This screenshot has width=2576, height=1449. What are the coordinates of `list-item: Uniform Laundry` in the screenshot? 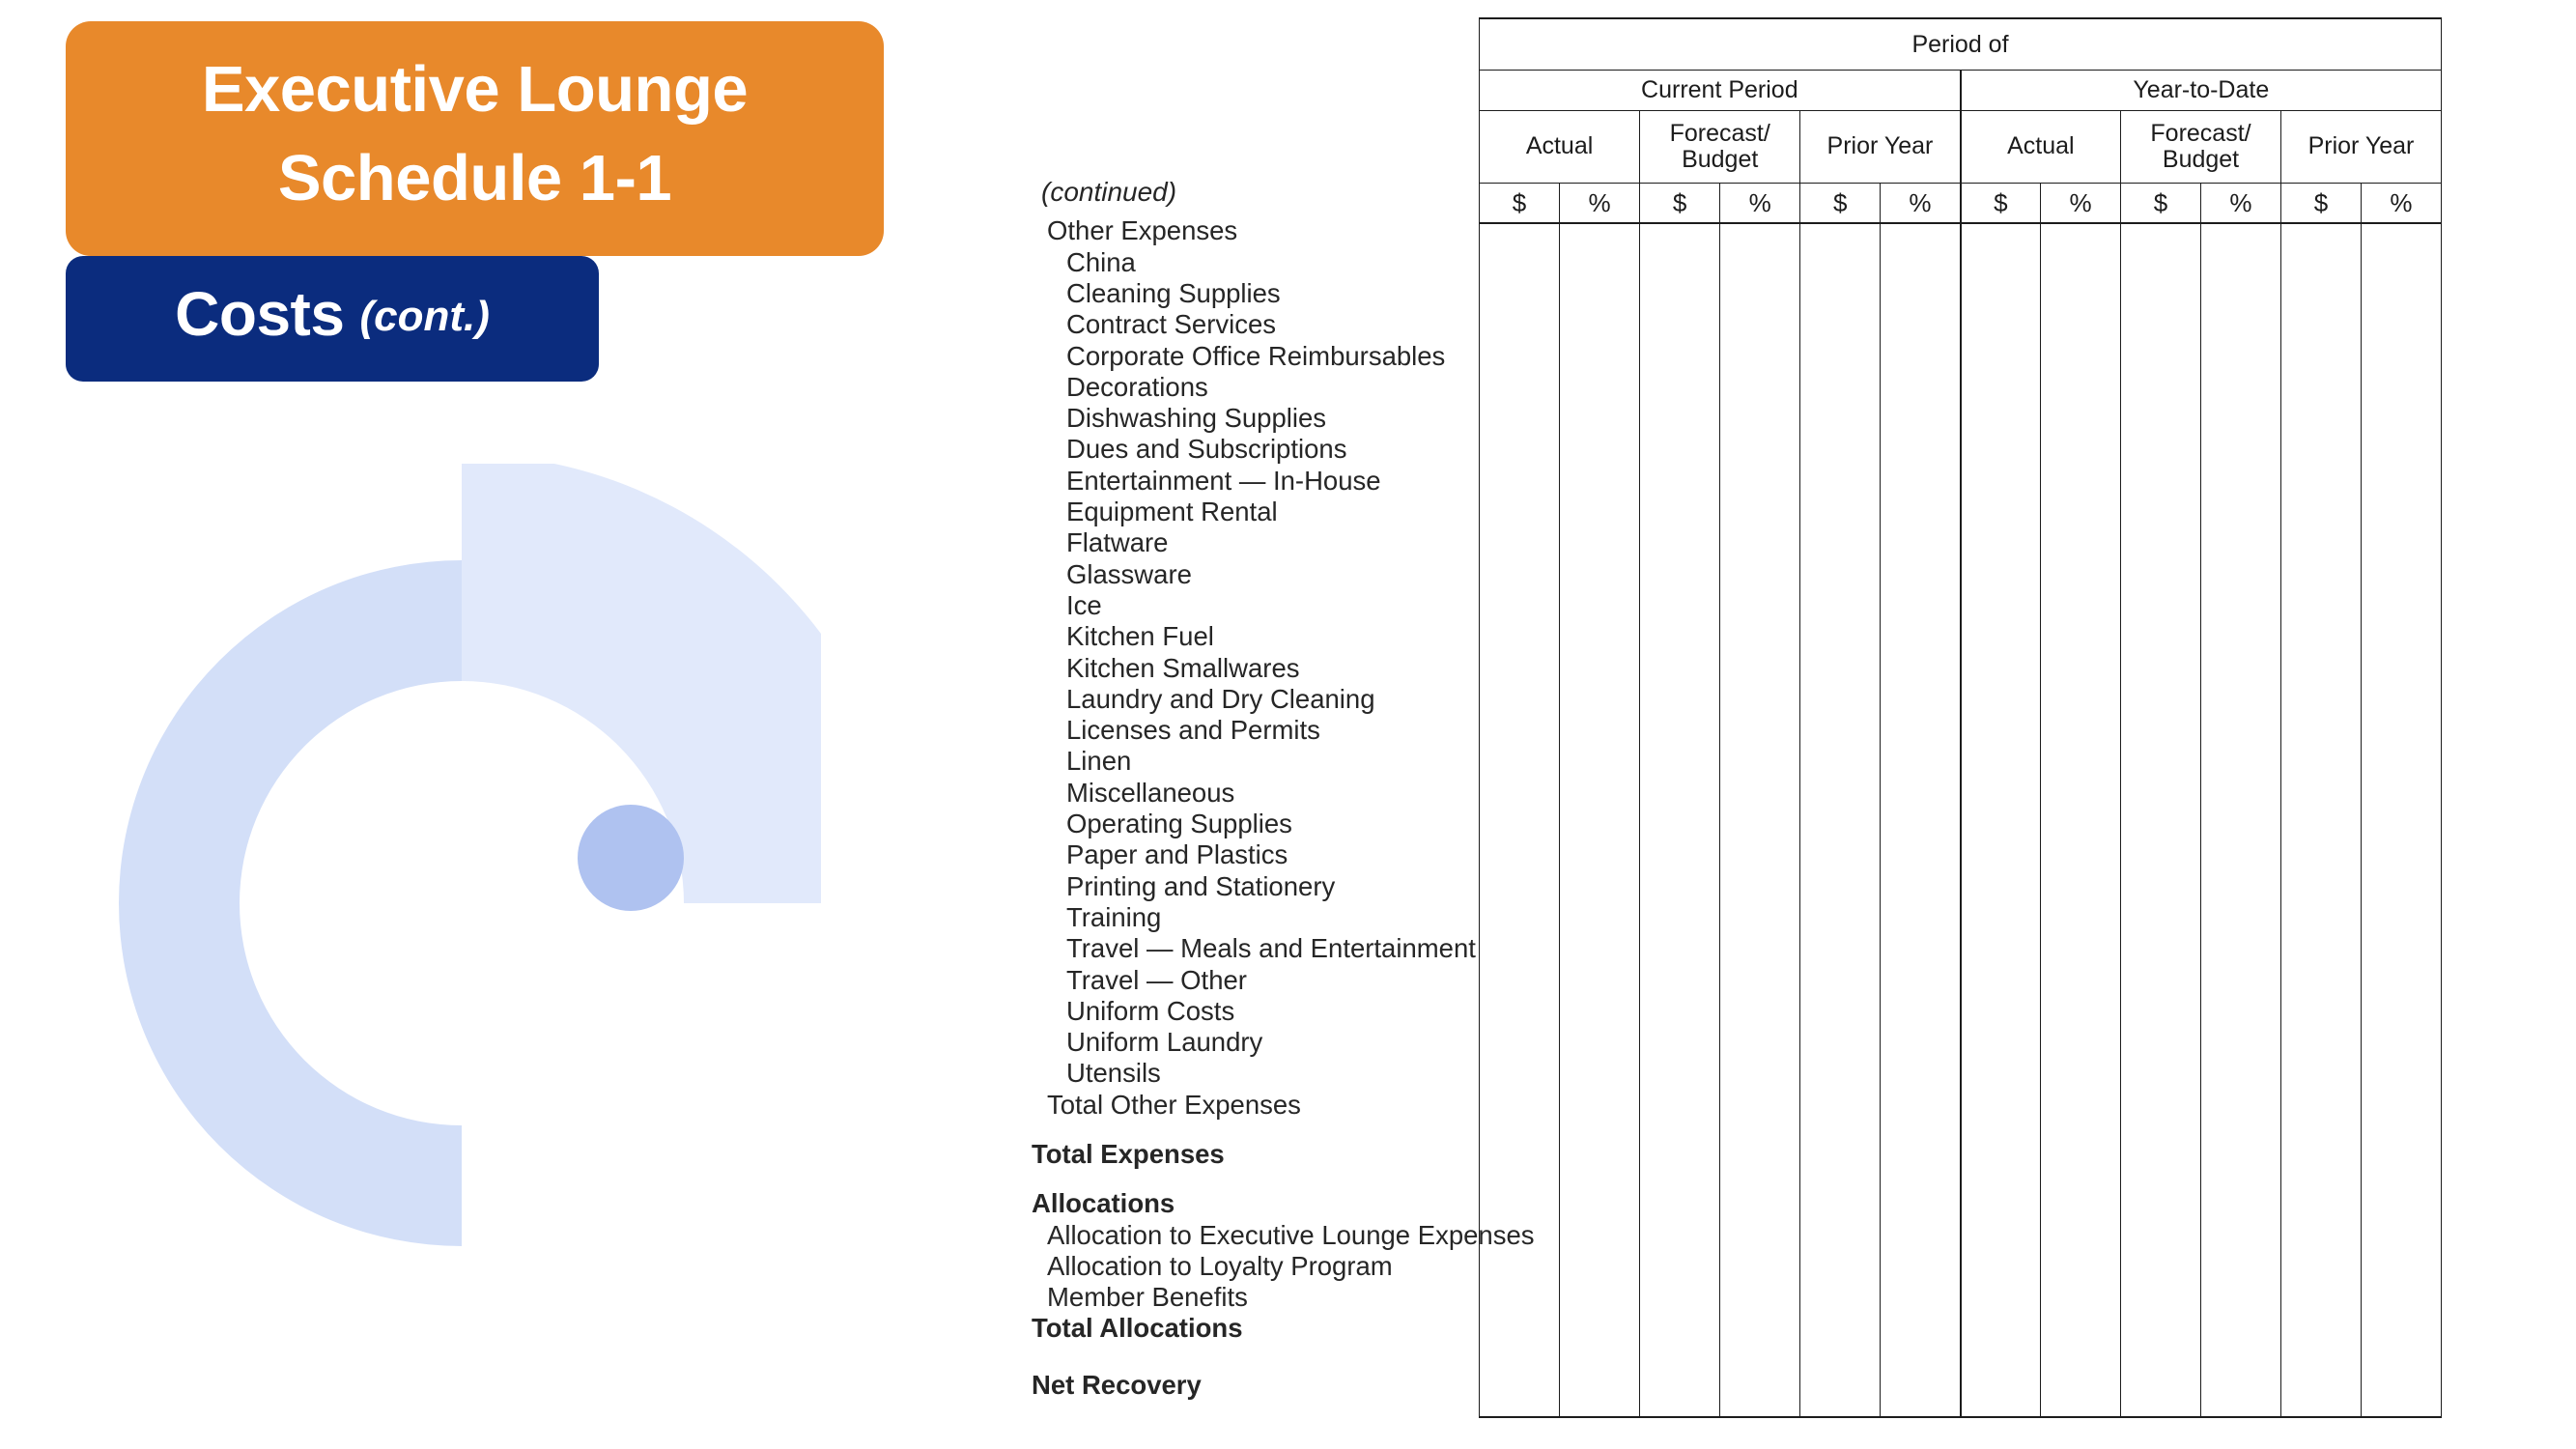 It's located at (1164, 1042).